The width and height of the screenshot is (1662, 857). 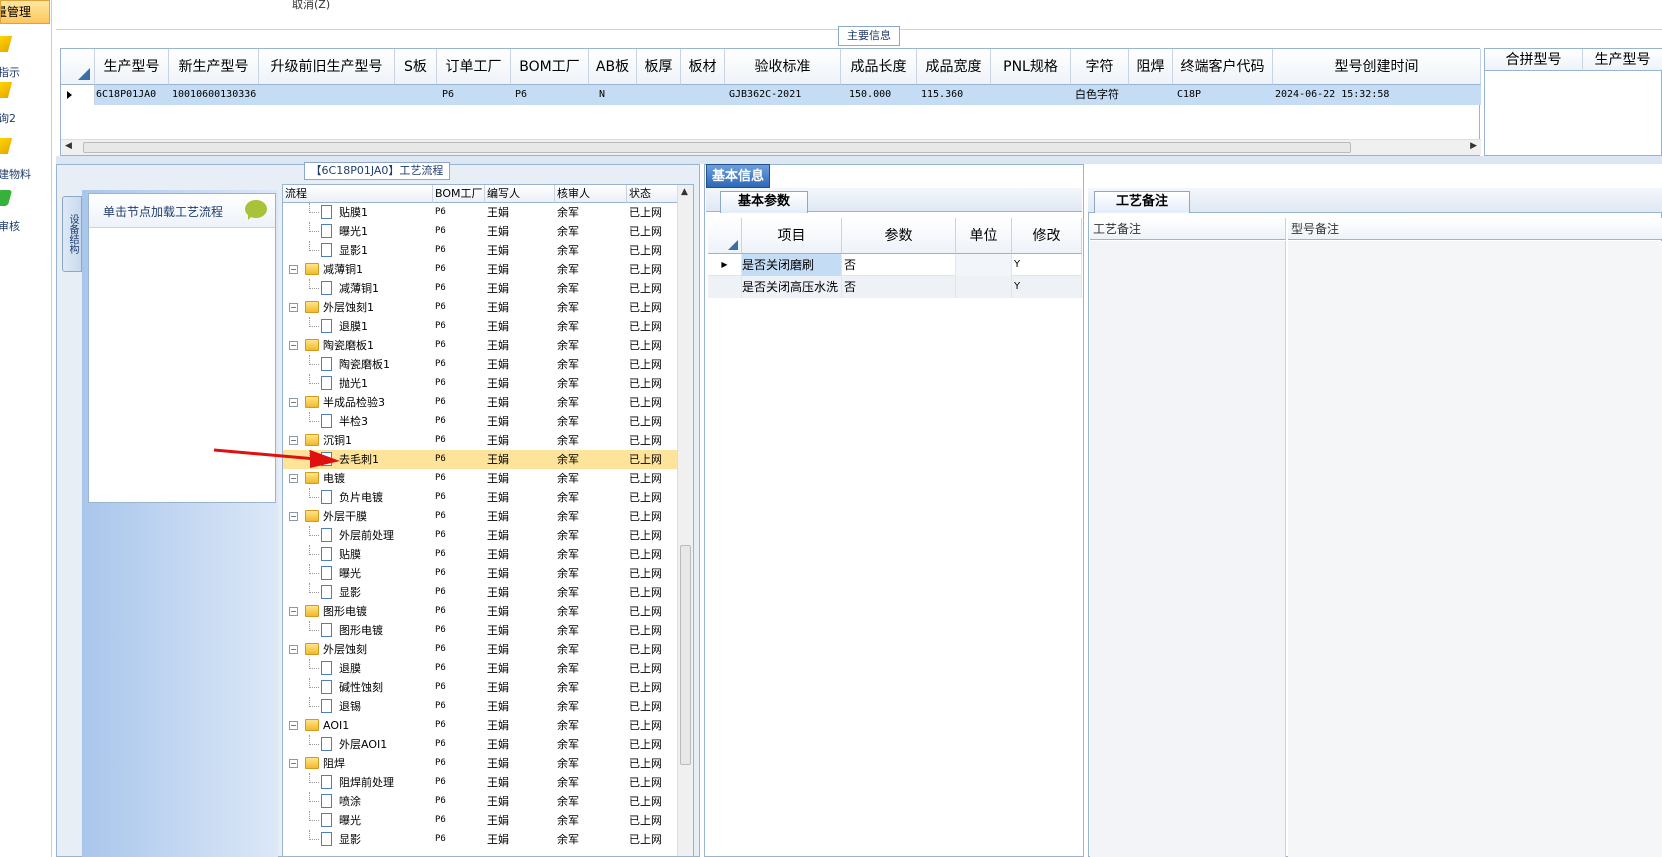 I want to click on tree-node-label: 陶瓷磨板1, so click(x=386, y=364).